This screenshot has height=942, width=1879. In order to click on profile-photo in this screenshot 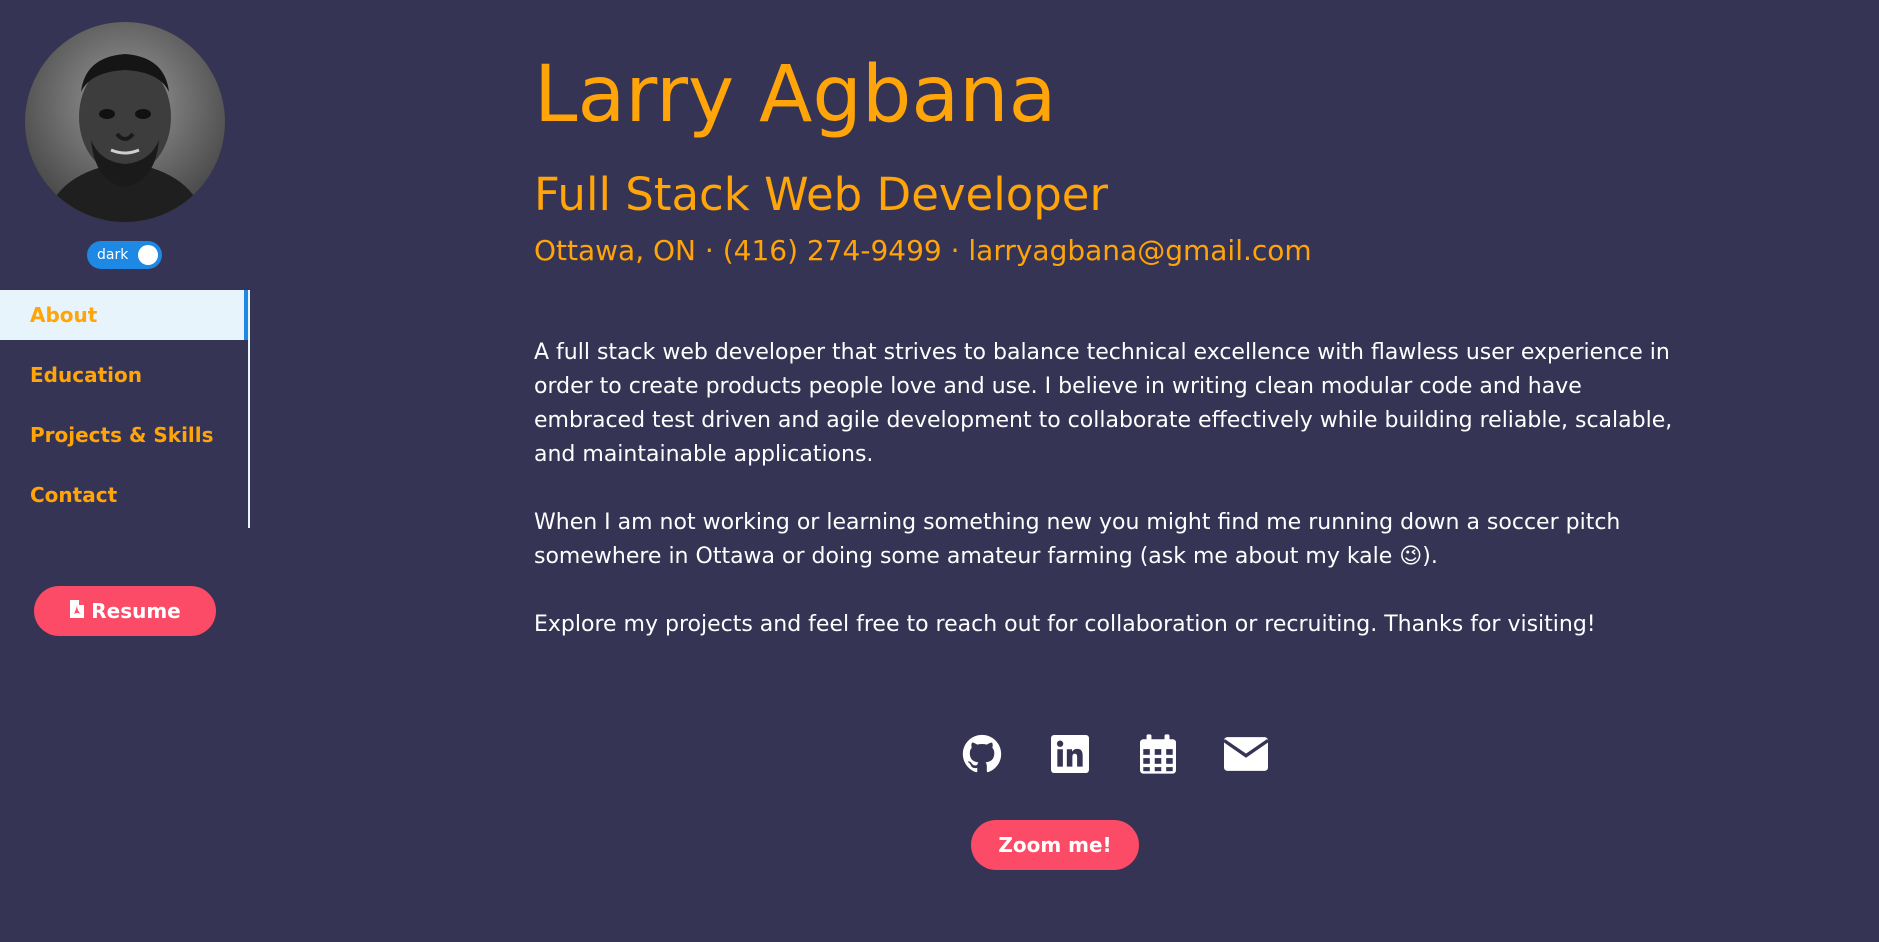, I will do `click(125, 122)`.